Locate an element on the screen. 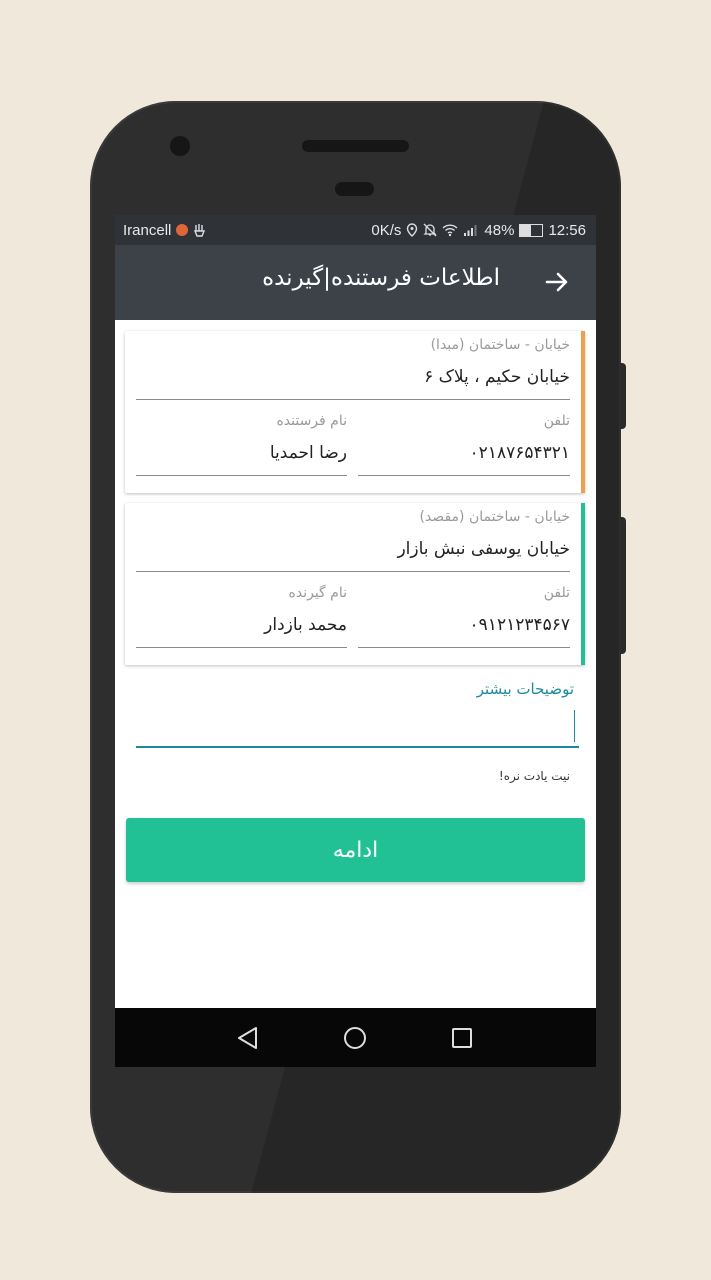 The image size is (711, 1280). location-icon is located at coordinates (412, 230).